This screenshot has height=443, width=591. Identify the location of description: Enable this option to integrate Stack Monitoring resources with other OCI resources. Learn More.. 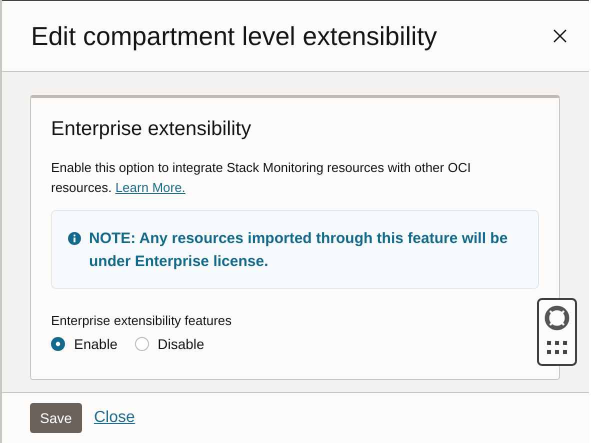
(261, 178).